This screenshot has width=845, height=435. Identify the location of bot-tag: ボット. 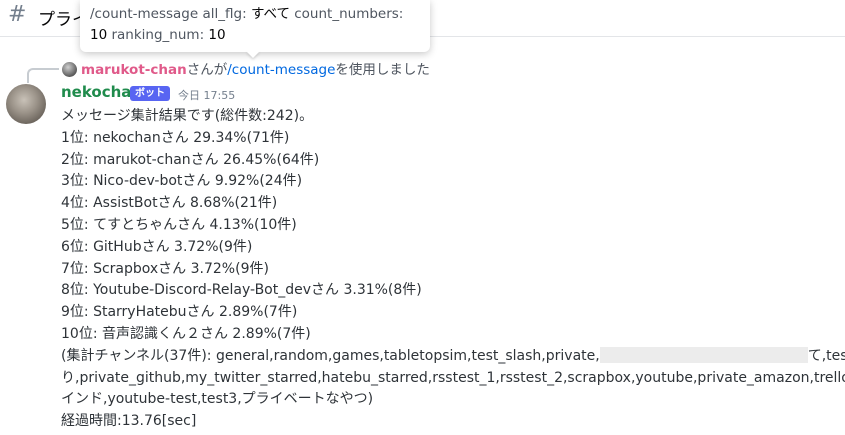
(150, 93).